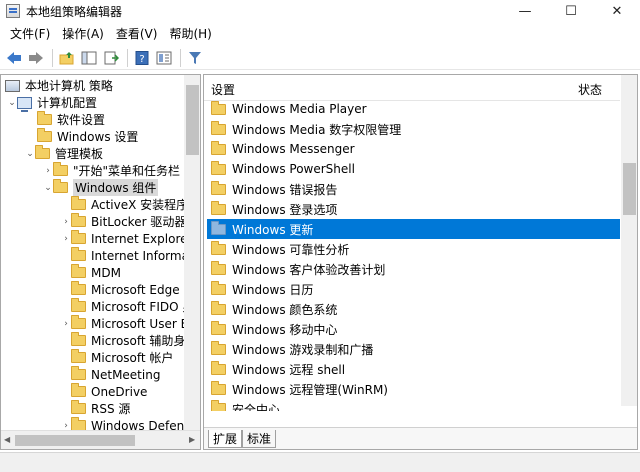  Describe the element at coordinates (413, 249) in the screenshot. I see `list-item: Windows 可靠性分析` at that location.